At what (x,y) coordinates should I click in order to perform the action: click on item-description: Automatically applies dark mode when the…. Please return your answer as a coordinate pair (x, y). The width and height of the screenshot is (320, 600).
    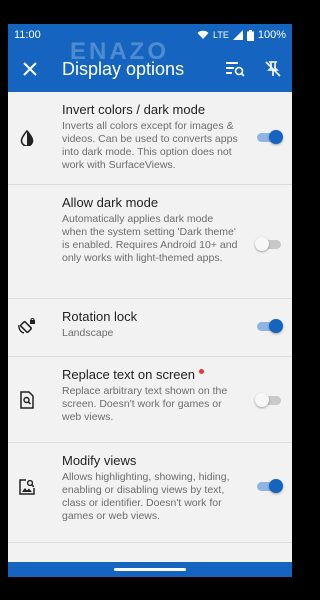
    Looking at the image, I should click on (150, 238).